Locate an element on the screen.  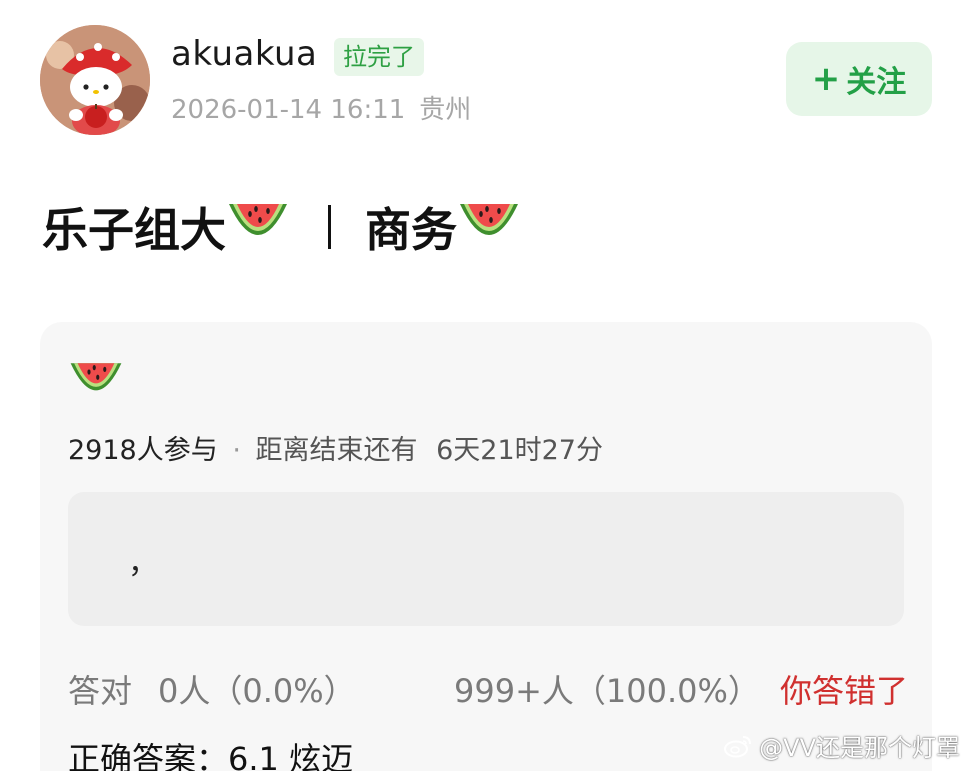
username: akuakua is located at coordinates (244, 54).